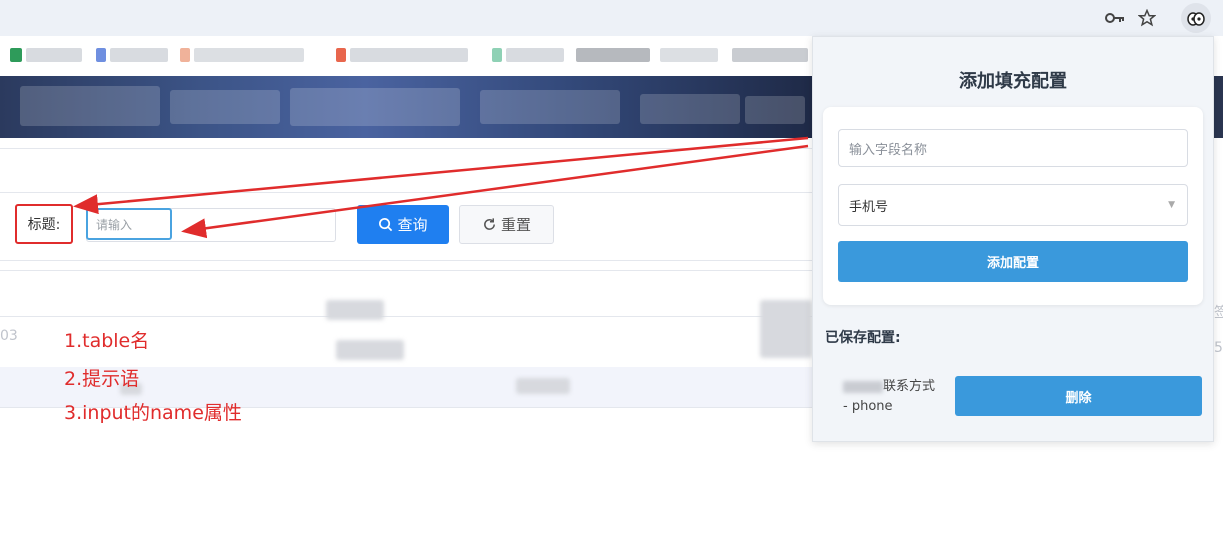 The height and width of the screenshot is (546, 1223). Describe the element at coordinates (898, 397) in the screenshot. I see `saved-config-item: 联系方式 - phone` at that location.